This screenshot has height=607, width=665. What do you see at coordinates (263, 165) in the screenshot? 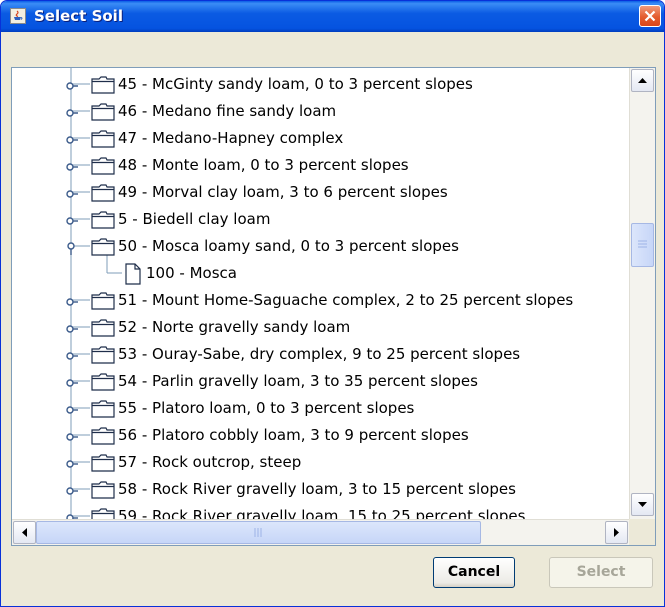
I see `tree-item-label: 48 - Monte loam, 0 to 3 percent slopes` at bounding box center [263, 165].